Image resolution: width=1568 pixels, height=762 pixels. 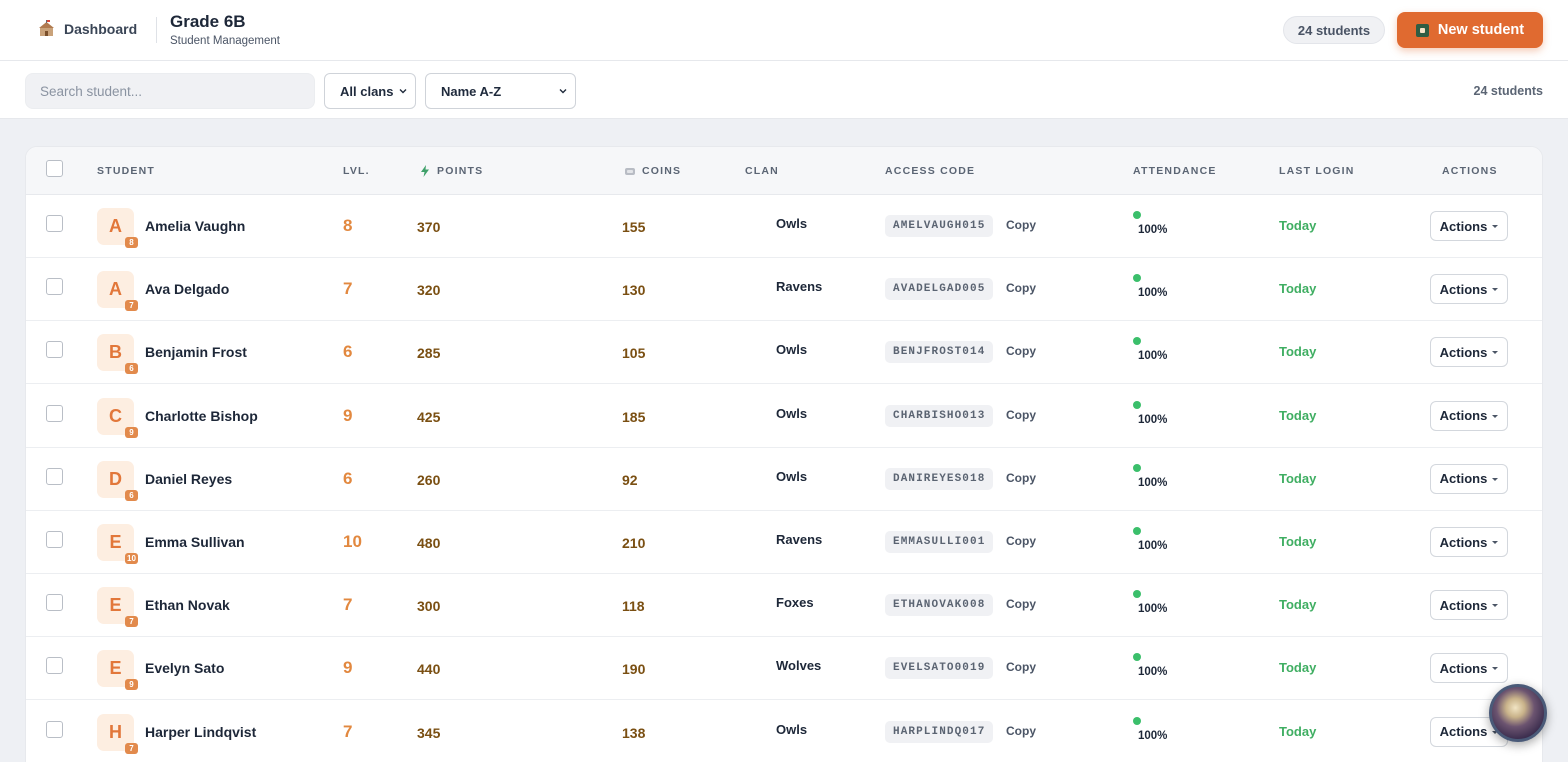 I want to click on col-student: STUDENT, so click(x=126, y=171).